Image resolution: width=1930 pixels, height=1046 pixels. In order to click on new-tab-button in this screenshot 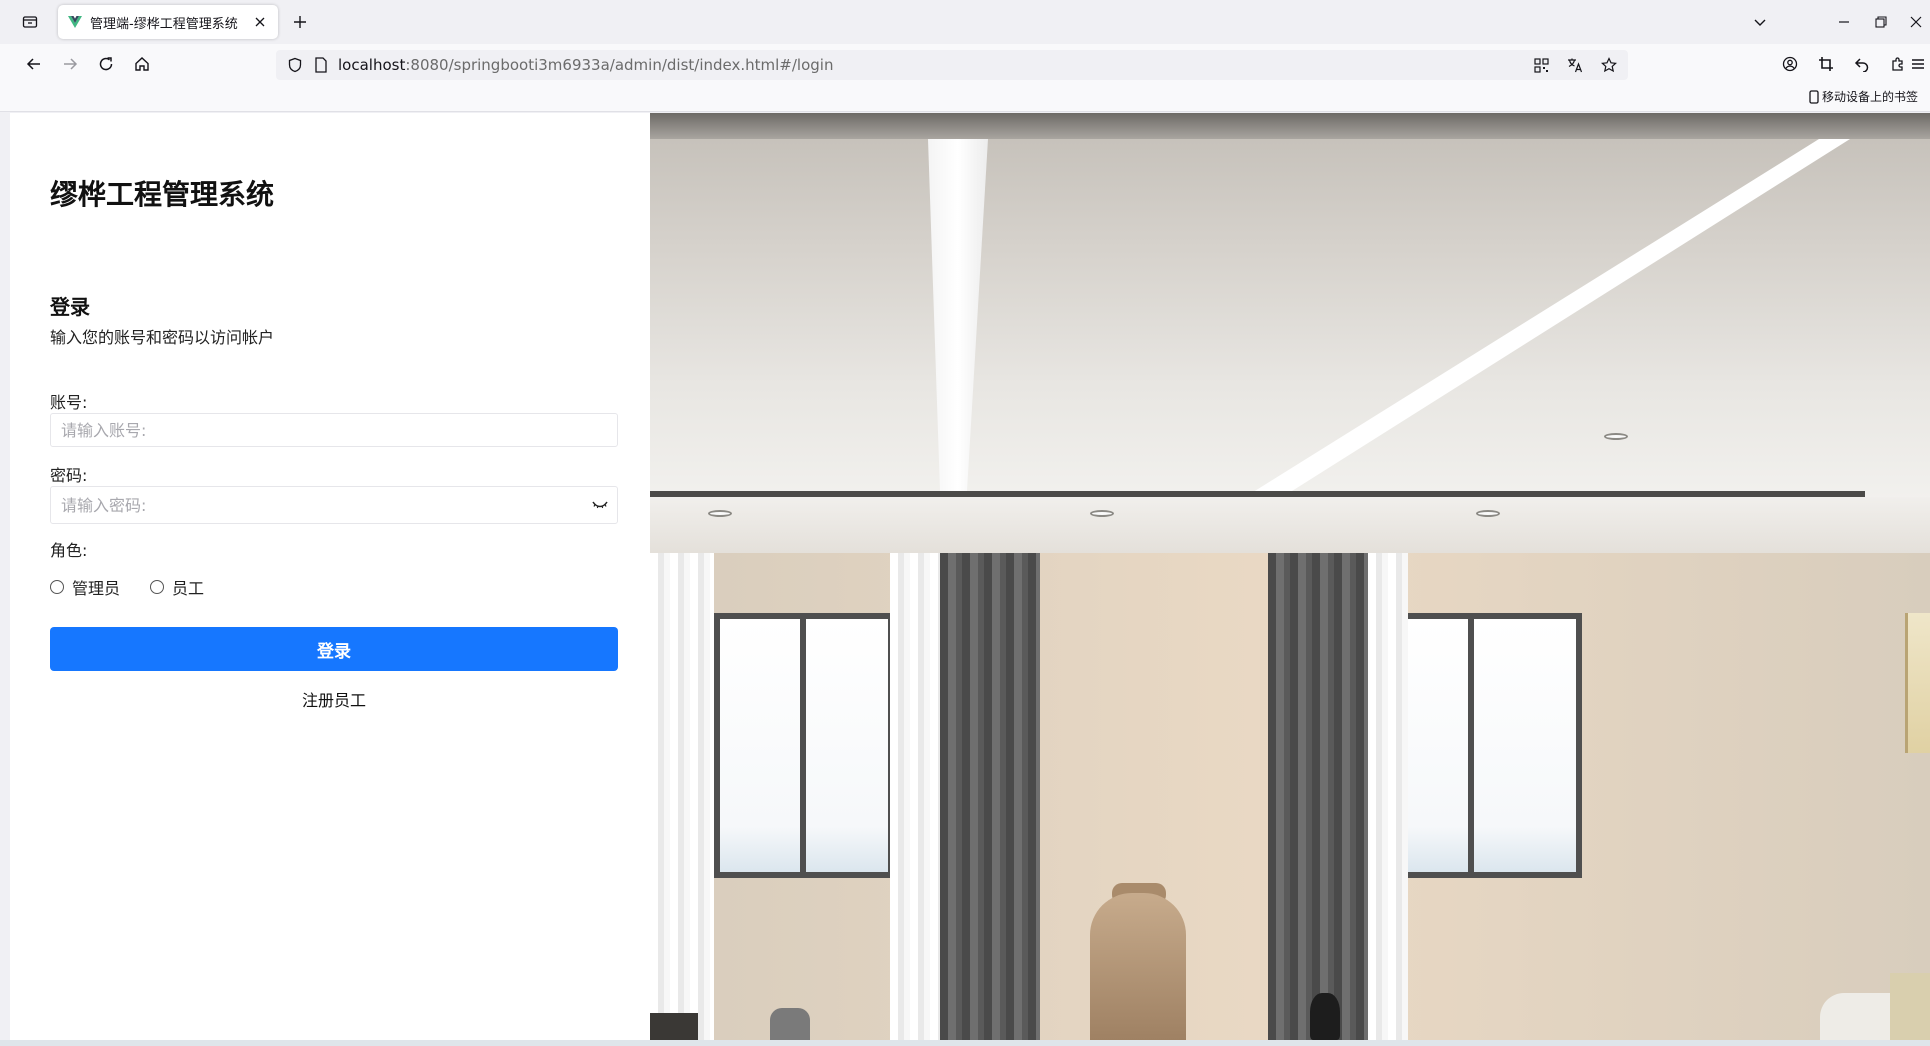, I will do `click(300, 22)`.